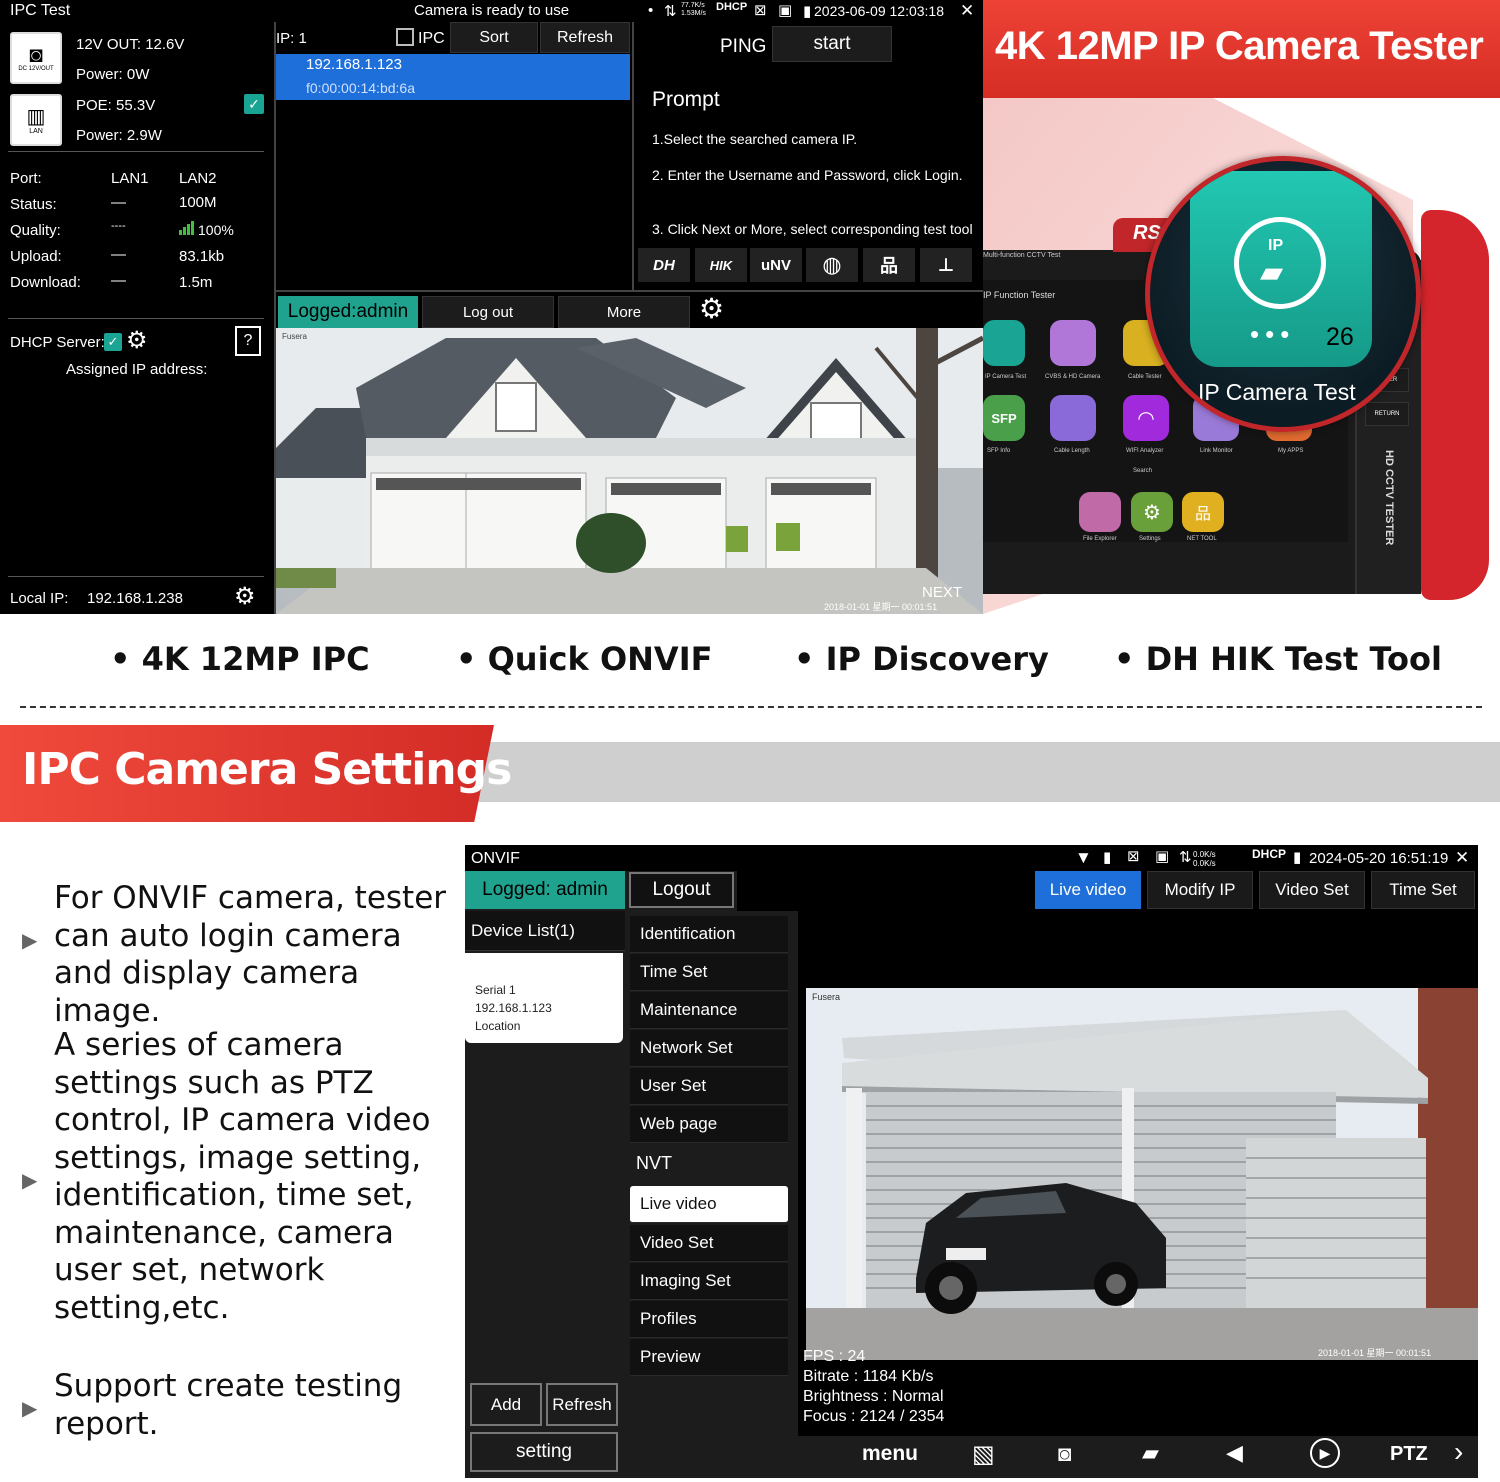  What do you see at coordinates (1340, 337) in the screenshot?
I see `app-badge-count: 26` at bounding box center [1340, 337].